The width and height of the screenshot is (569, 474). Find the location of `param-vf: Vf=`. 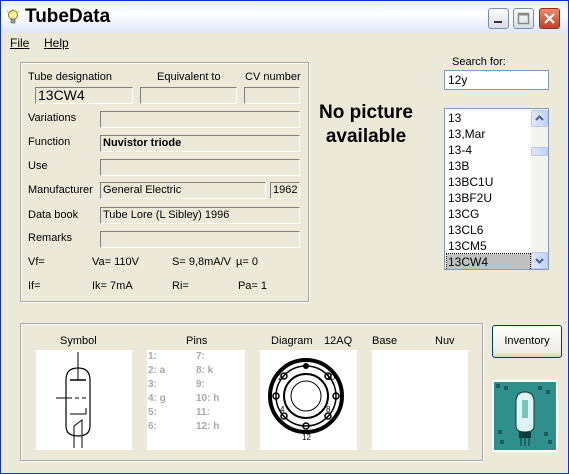

param-vf: Vf= is located at coordinates (36, 262).